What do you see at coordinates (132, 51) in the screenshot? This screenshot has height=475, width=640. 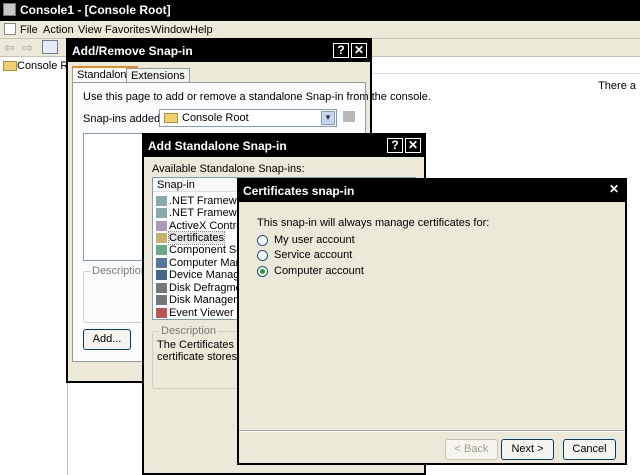 I see `dialog-title: Add/Remove Snap-in` at bounding box center [132, 51].